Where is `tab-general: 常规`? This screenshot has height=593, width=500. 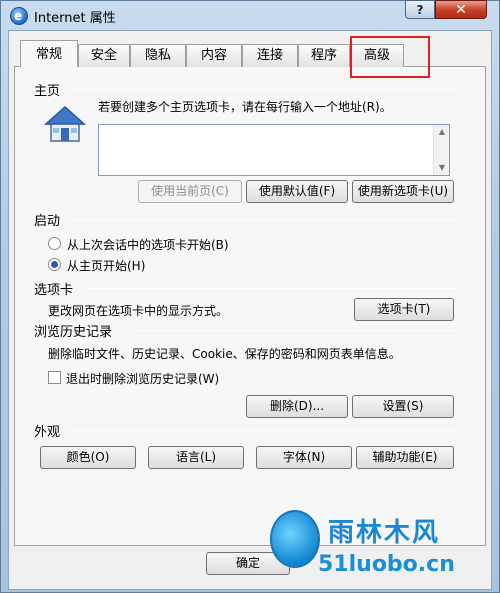
tab-general: 常规 is located at coordinates (49, 53).